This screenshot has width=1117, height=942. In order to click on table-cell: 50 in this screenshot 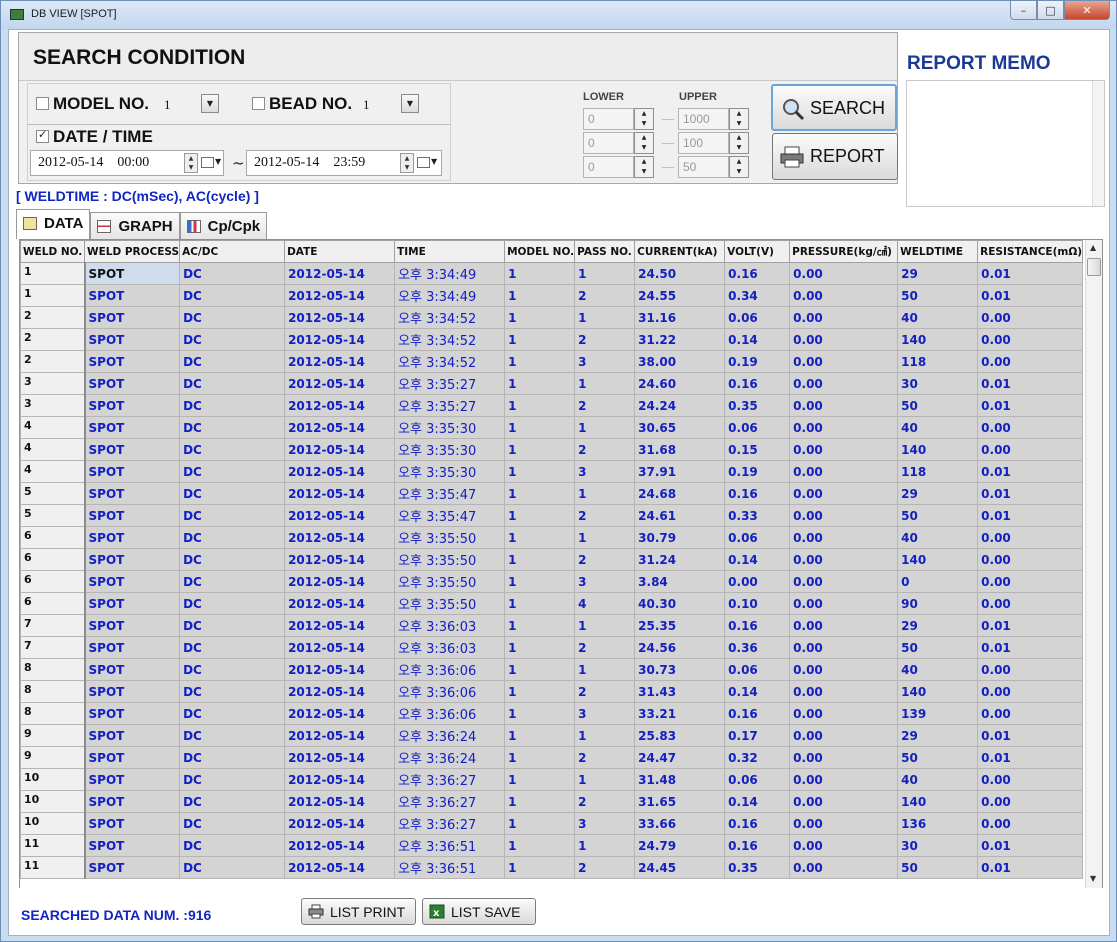, I will do `click(938, 757)`.